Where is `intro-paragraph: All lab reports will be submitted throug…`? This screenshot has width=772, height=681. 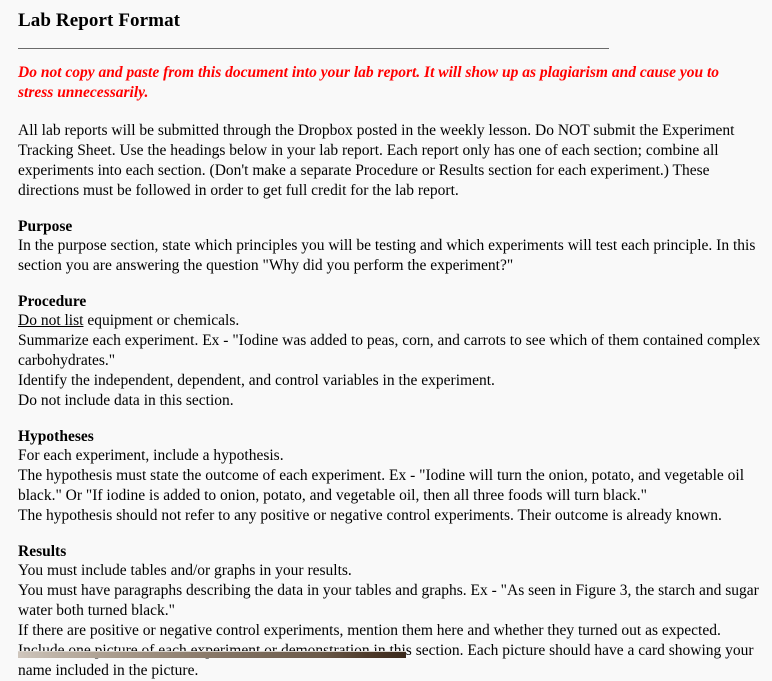 intro-paragraph: All lab reports will be submitted throug… is located at coordinates (376, 160).